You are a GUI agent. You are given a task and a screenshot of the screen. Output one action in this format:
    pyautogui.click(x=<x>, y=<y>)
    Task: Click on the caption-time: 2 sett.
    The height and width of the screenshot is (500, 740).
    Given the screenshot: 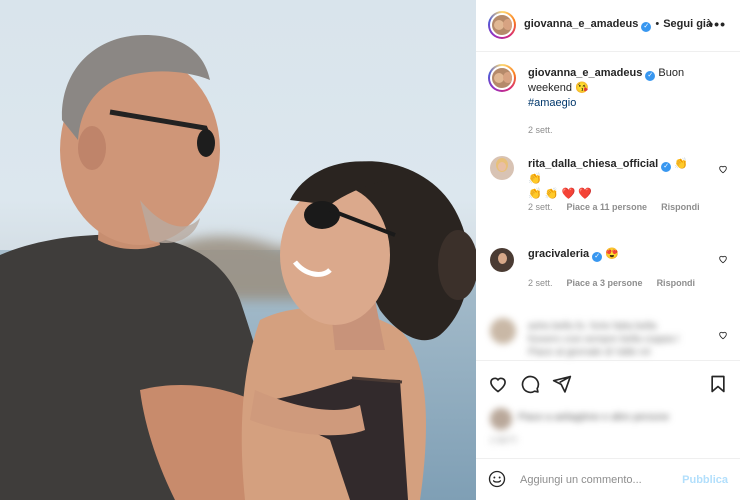 What is the action you would take?
    pyautogui.click(x=540, y=130)
    